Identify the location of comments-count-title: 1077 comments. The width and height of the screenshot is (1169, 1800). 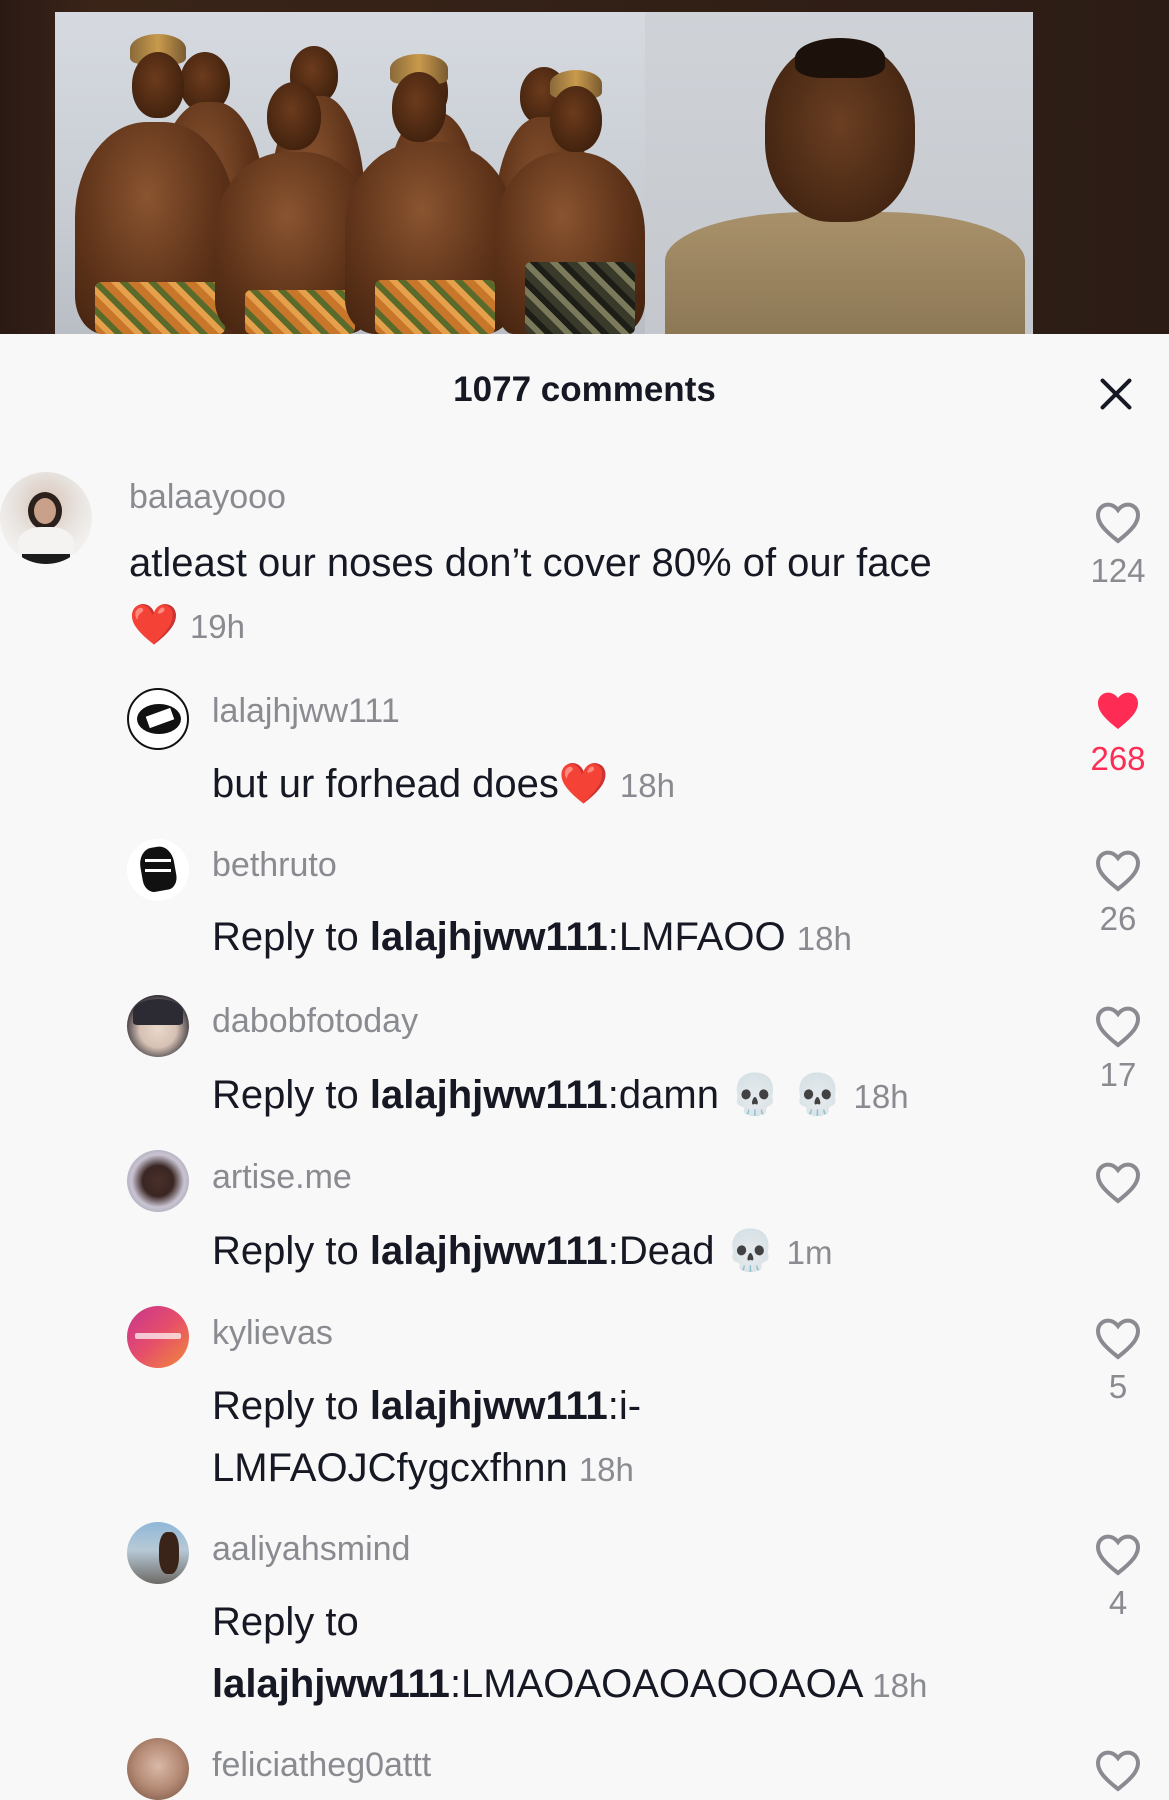
(584, 389).